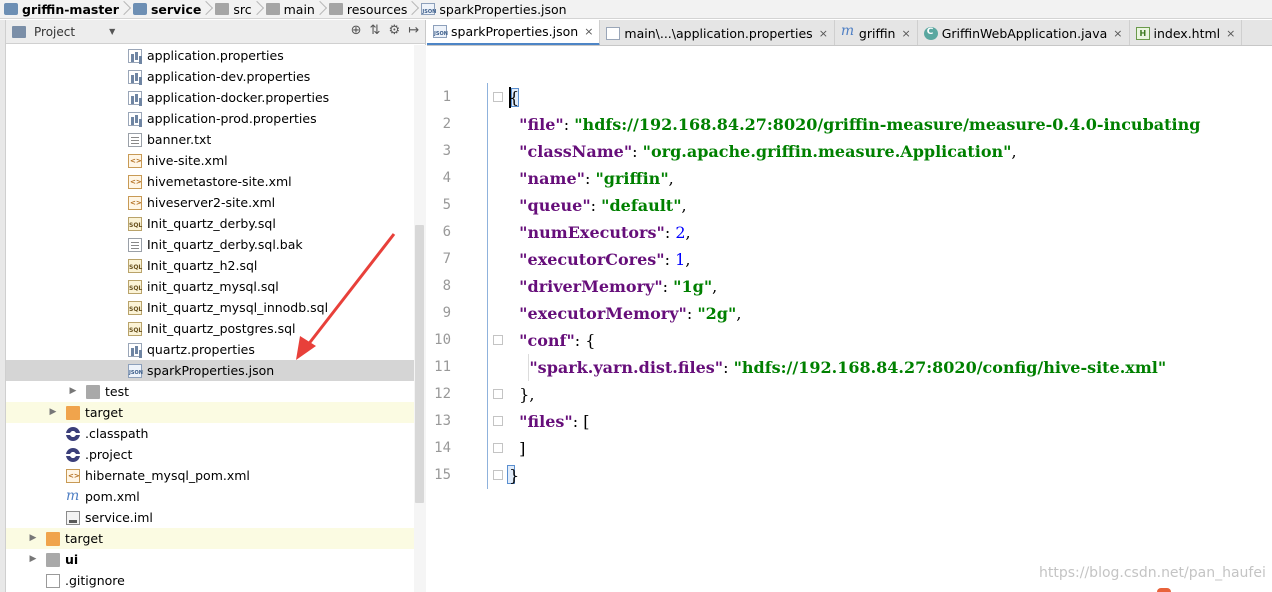  I want to click on tree-item: pom.xml, so click(210, 496).